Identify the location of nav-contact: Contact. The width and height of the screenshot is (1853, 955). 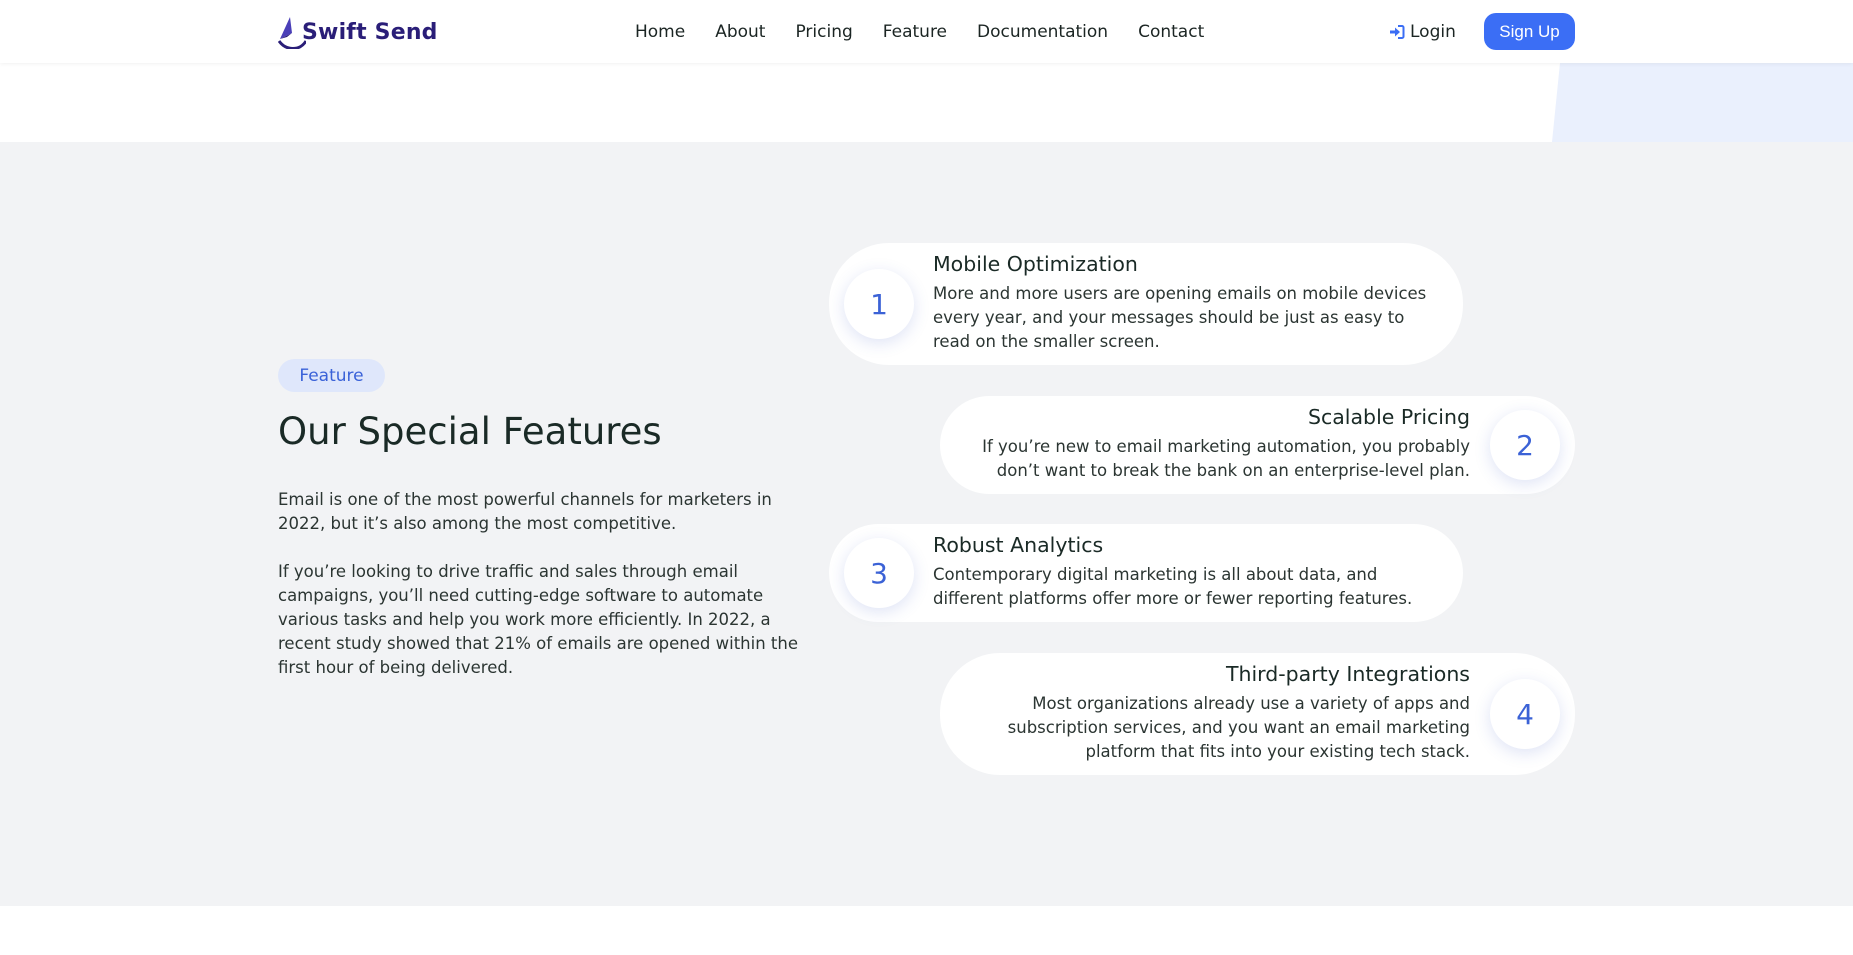
(1171, 32).